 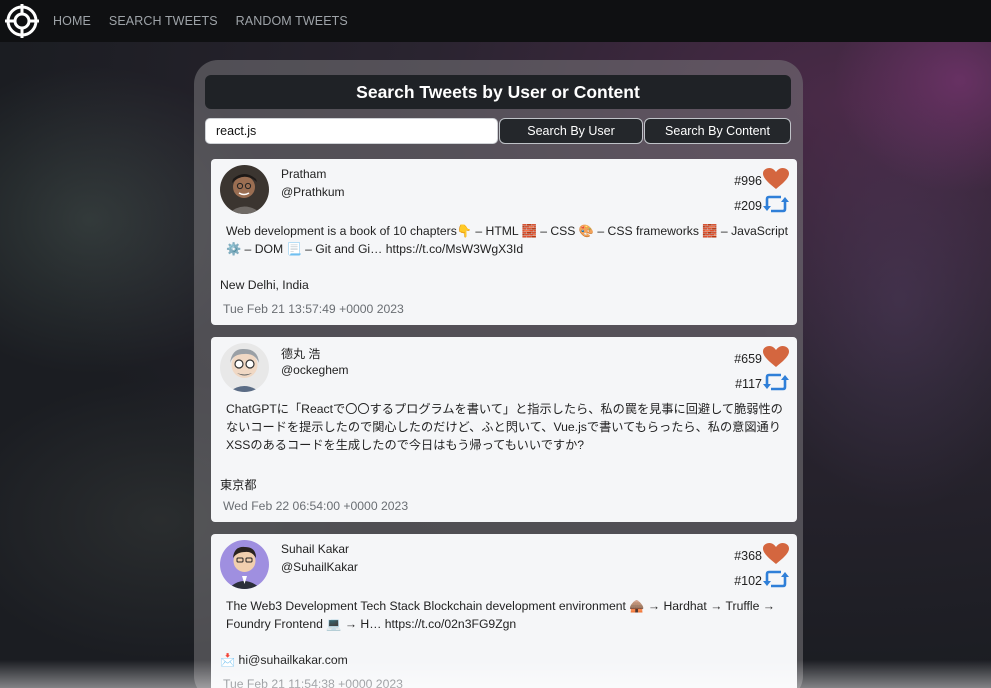 I want to click on tweet-location: 東京都, so click(x=238, y=485).